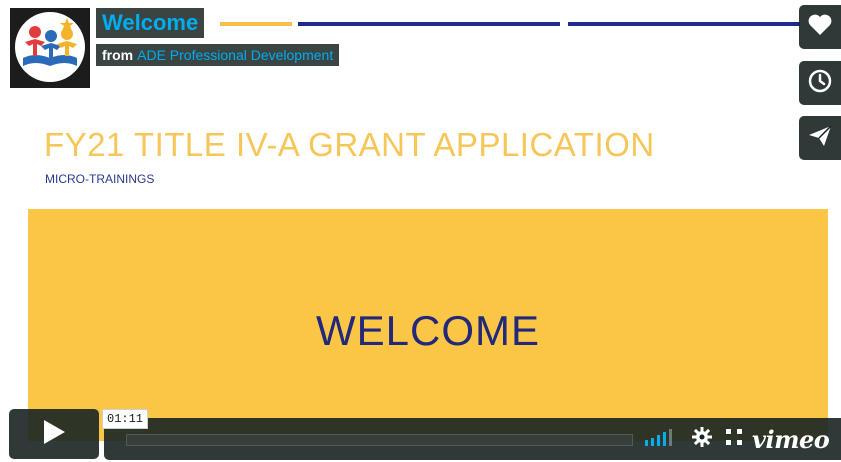  I want to click on vimeo-logo: vimeo, so click(791, 439).